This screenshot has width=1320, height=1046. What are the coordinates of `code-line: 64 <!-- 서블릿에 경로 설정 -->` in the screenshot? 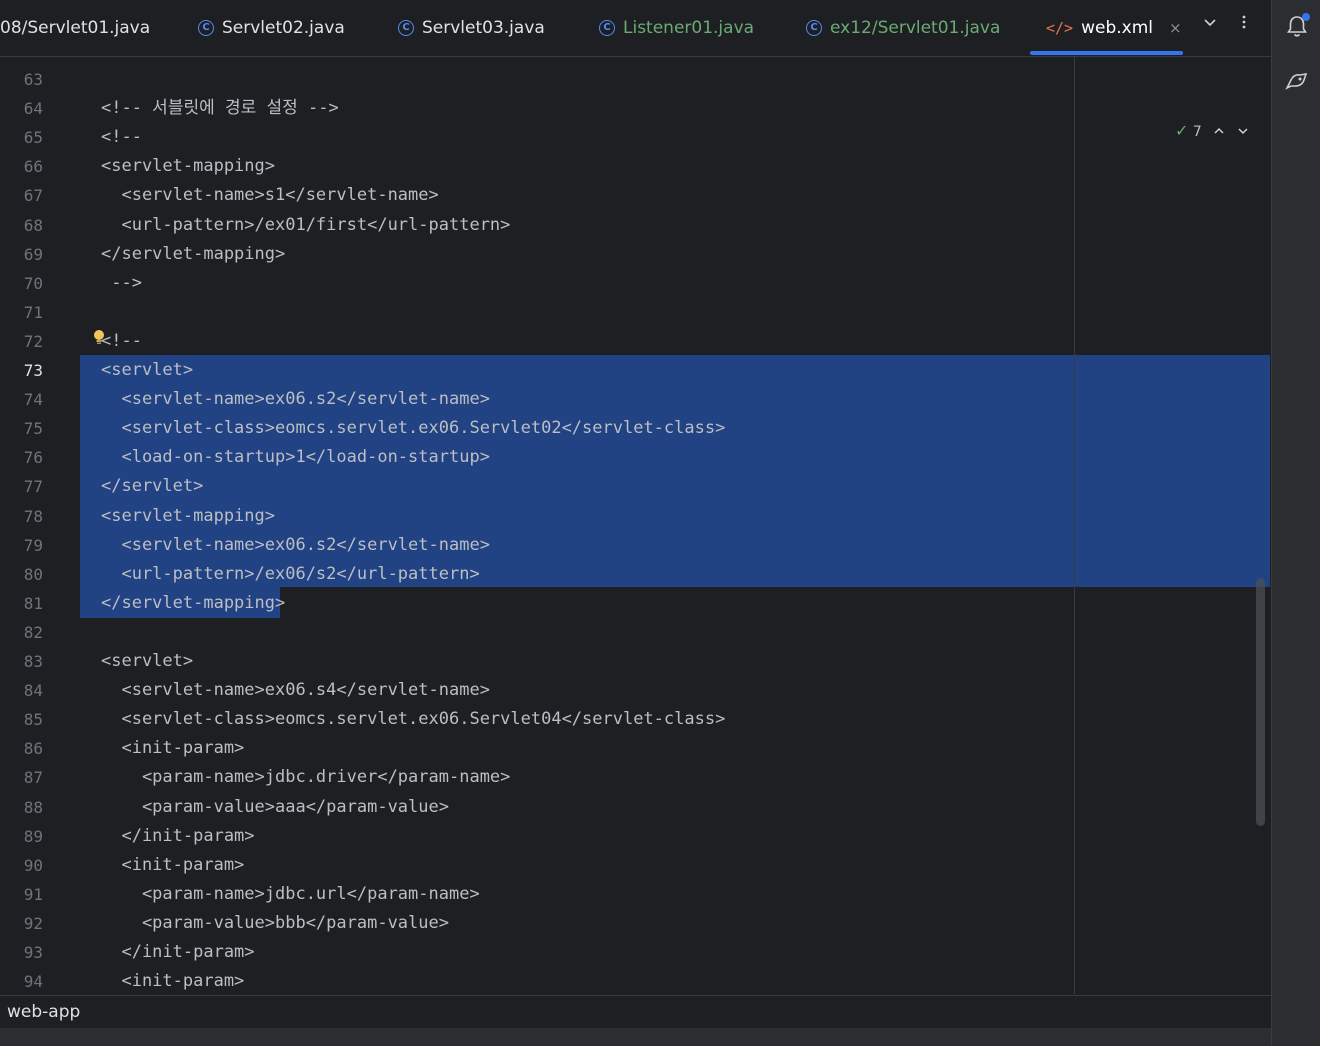 It's located at (635, 108).